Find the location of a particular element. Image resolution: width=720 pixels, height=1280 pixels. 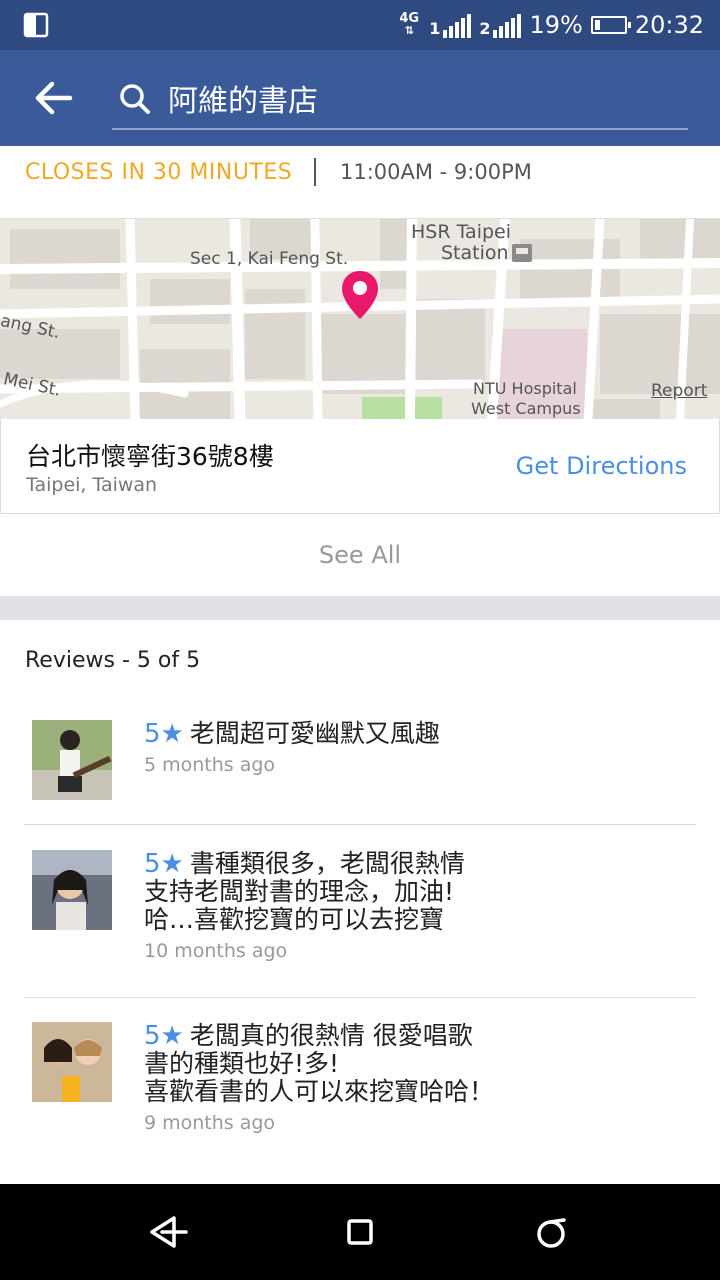

see-all-button: See All is located at coordinates (360, 555).